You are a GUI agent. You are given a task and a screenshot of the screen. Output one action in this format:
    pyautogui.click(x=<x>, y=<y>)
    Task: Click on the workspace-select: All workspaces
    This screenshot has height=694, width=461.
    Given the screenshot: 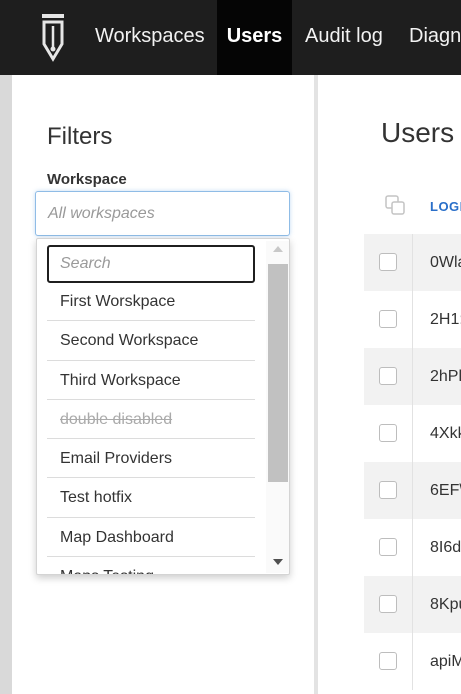 What is the action you would take?
    pyautogui.click(x=162, y=213)
    